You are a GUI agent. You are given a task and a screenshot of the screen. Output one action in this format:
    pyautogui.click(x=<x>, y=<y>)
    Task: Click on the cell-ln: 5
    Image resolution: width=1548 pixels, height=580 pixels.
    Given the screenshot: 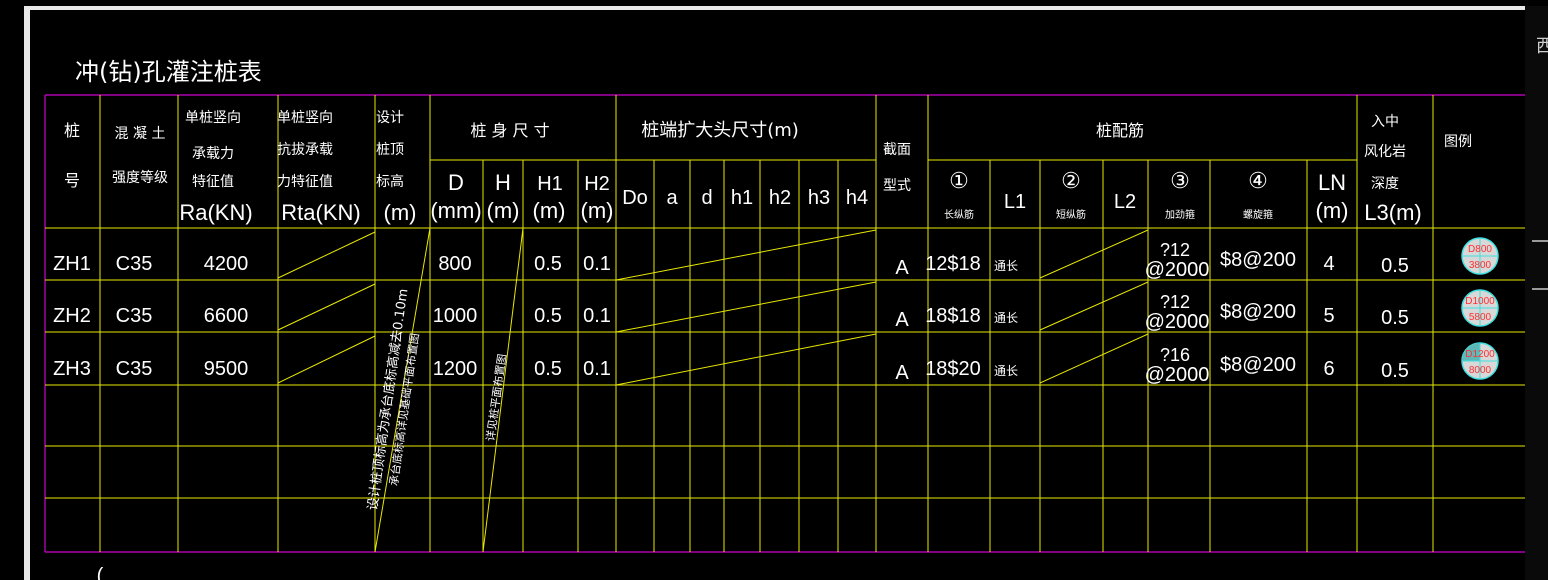 What is the action you would take?
    pyautogui.click(x=1328, y=316)
    